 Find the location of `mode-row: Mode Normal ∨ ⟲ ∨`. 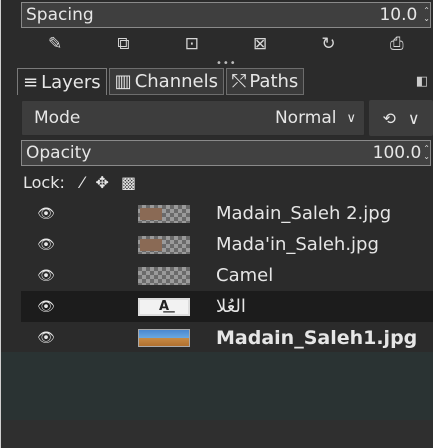

mode-row: Mode Normal ∨ ⟲ ∨ is located at coordinates (227, 118).